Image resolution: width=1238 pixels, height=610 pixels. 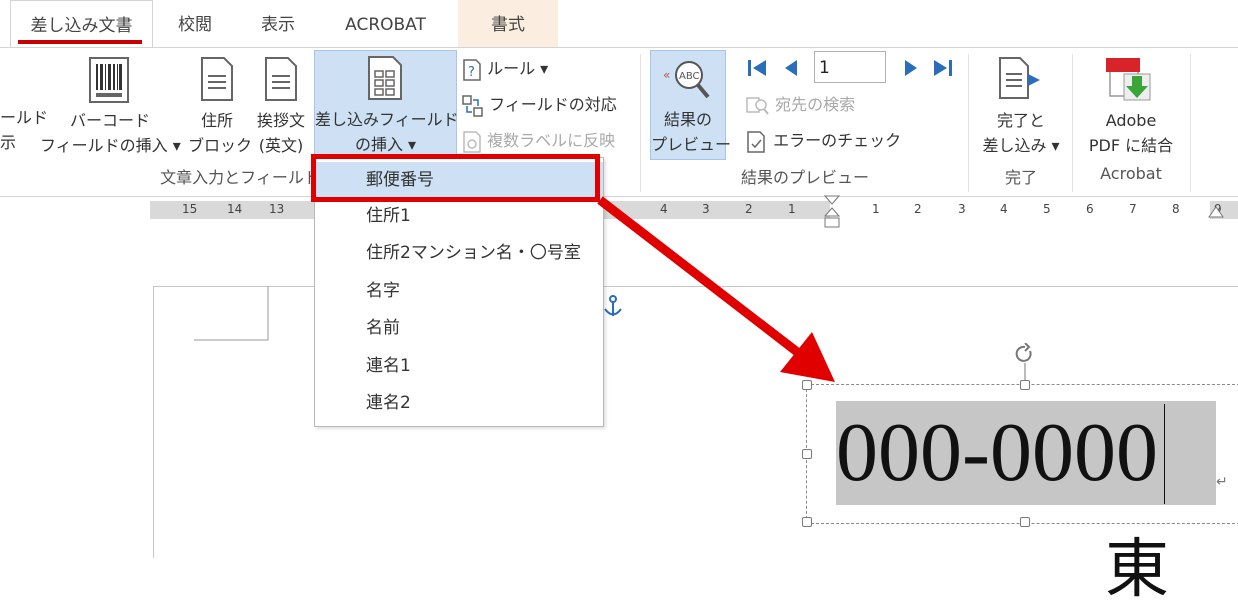 I want to click on annotation-arrow, so click(x=716, y=289).